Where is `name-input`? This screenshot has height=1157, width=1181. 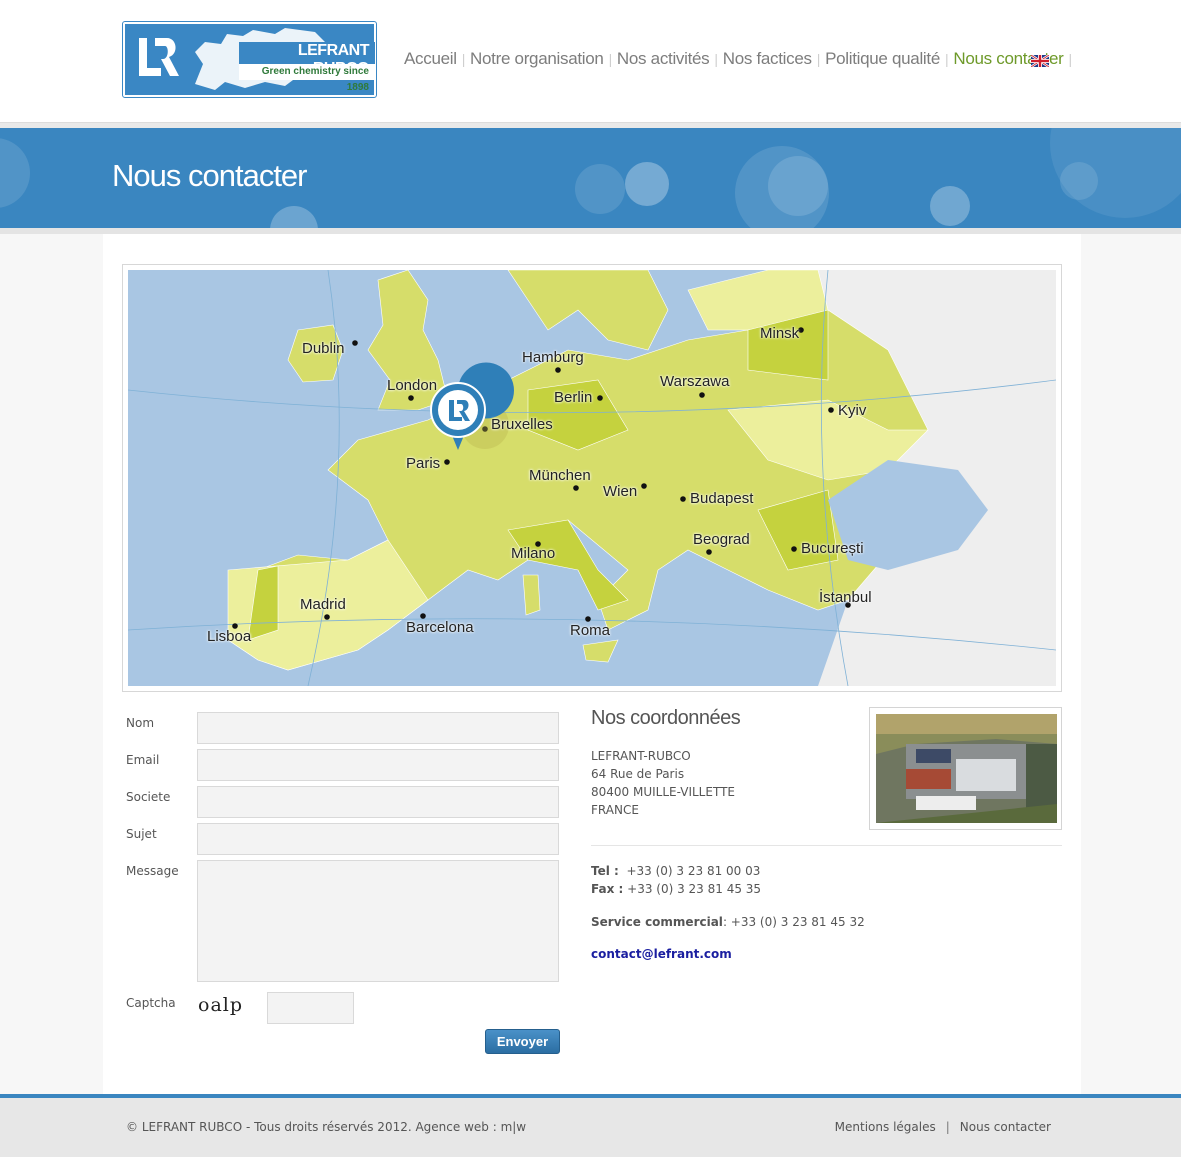 name-input is located at coordinates (378, 728).